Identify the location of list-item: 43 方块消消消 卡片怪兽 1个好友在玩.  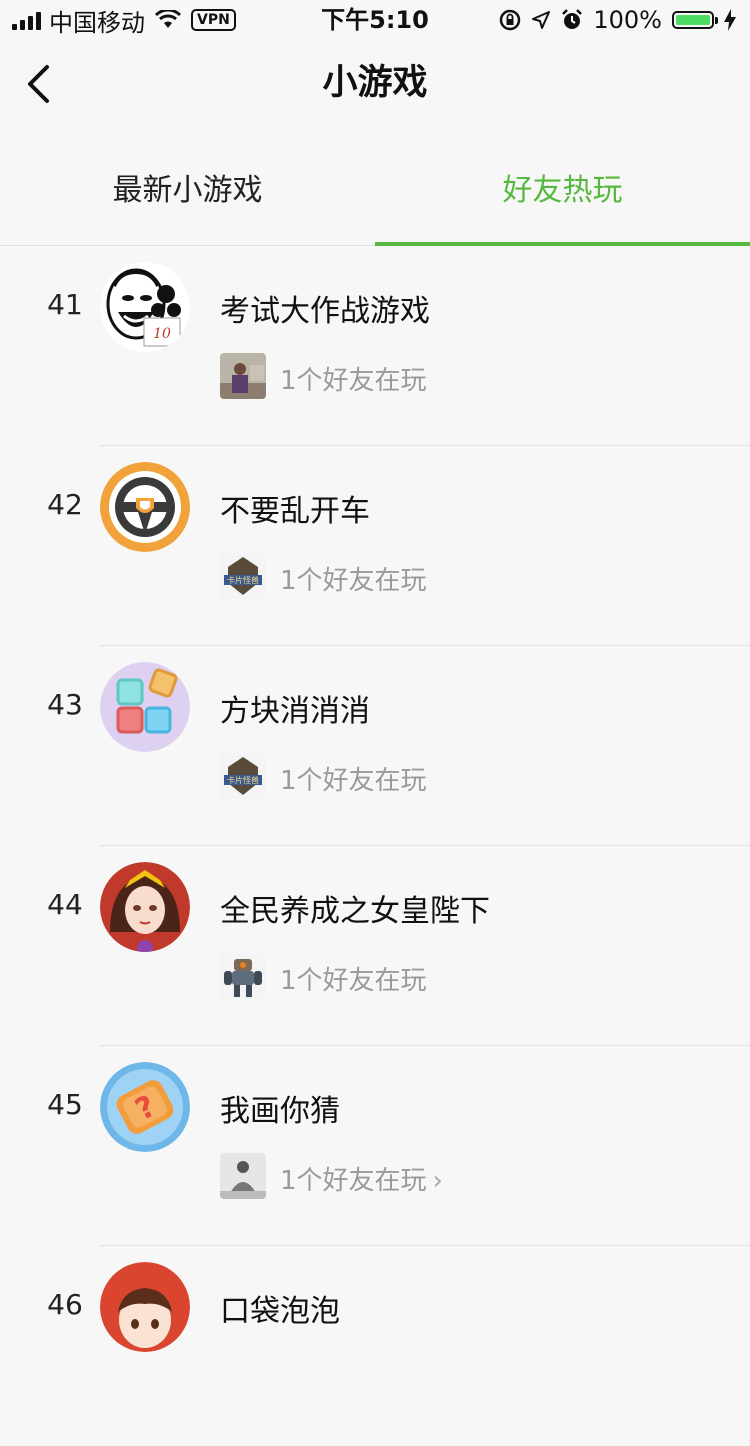
(375, 746).